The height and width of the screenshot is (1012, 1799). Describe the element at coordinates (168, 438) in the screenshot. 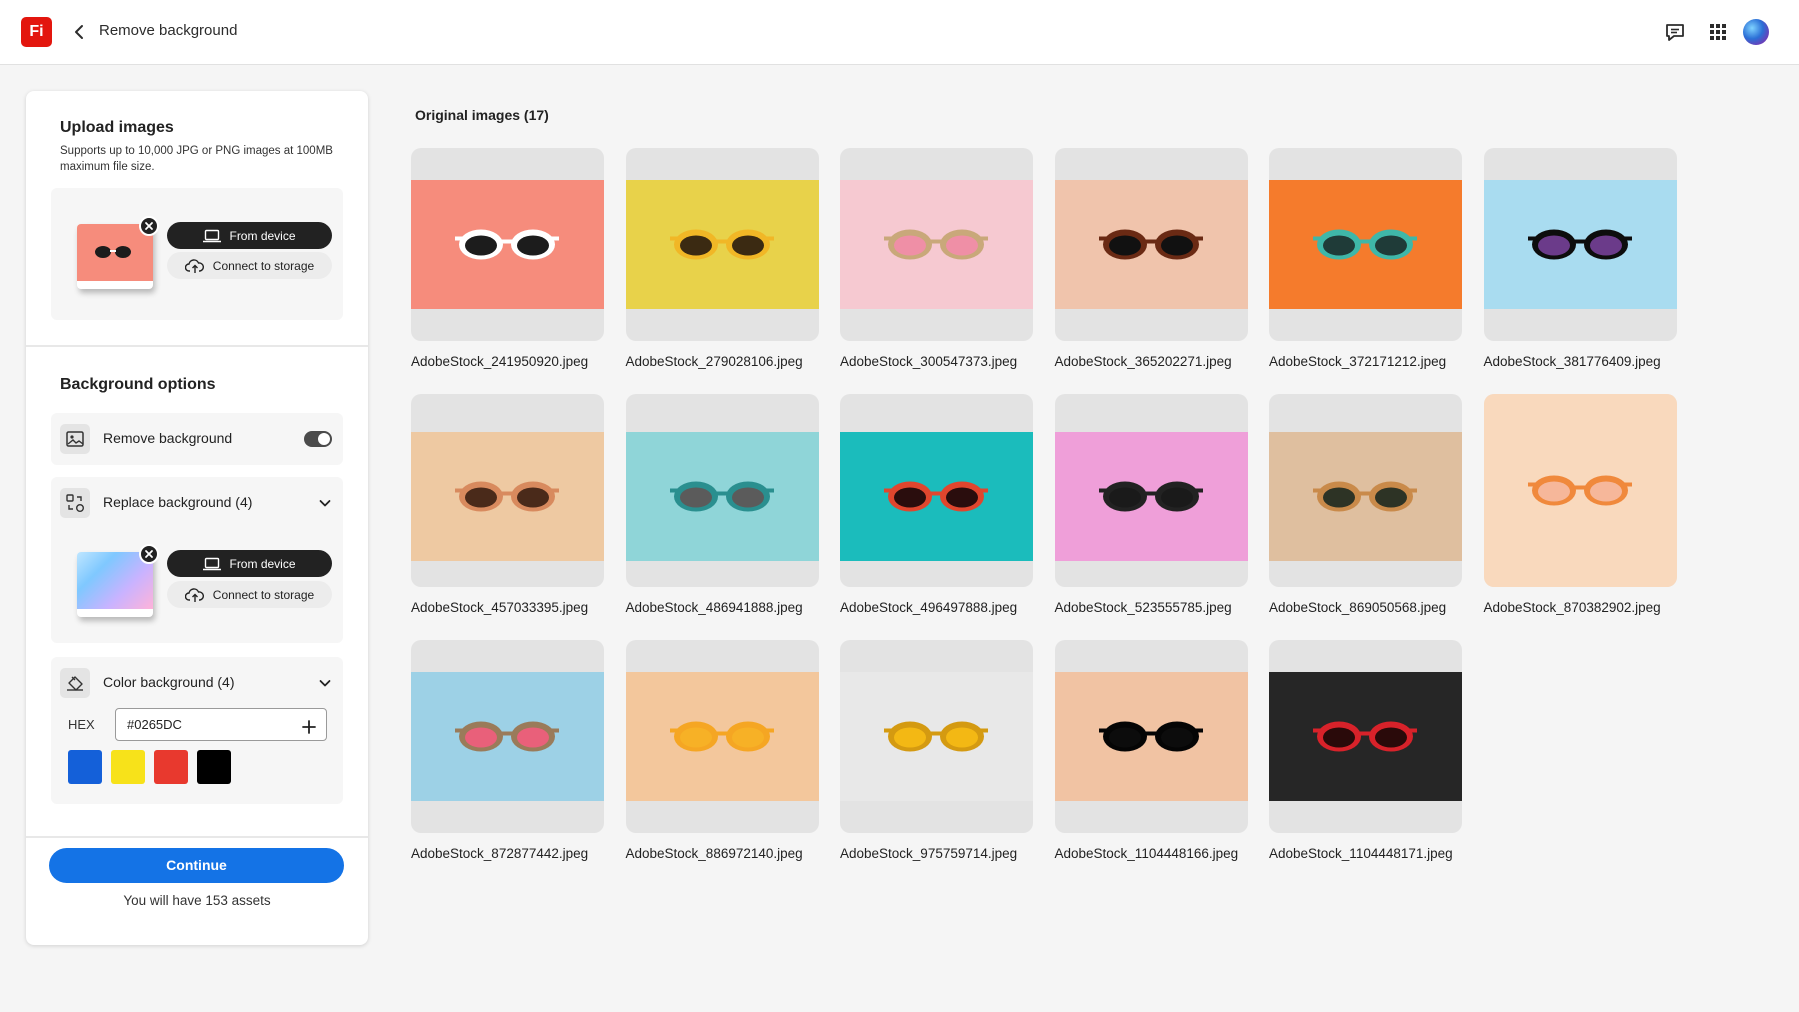

I see `remove-background-label: Remove background` at that location.